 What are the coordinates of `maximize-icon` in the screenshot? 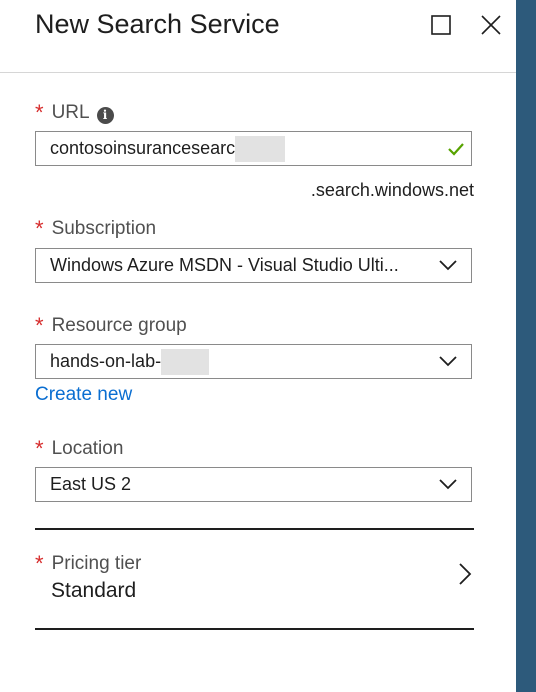 It's located at (441, 25).